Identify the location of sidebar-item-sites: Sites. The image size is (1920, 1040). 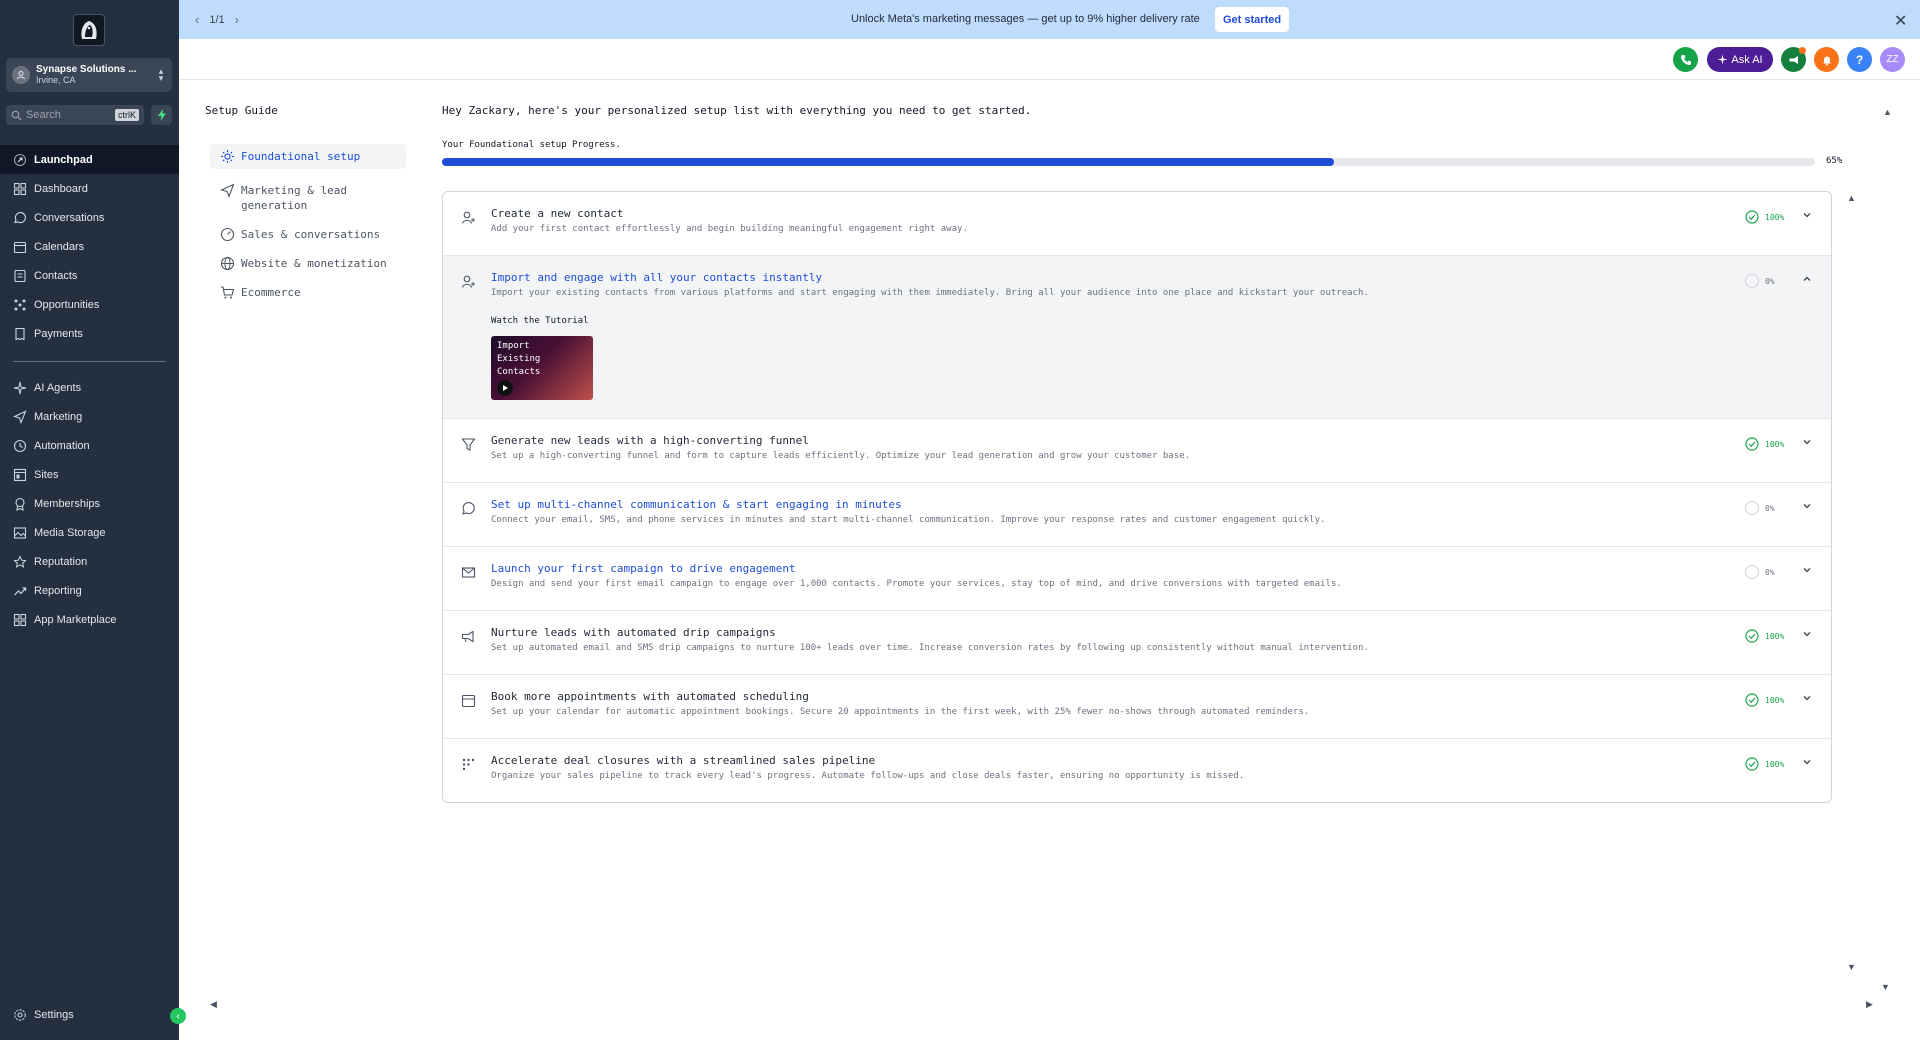
(89, 474).